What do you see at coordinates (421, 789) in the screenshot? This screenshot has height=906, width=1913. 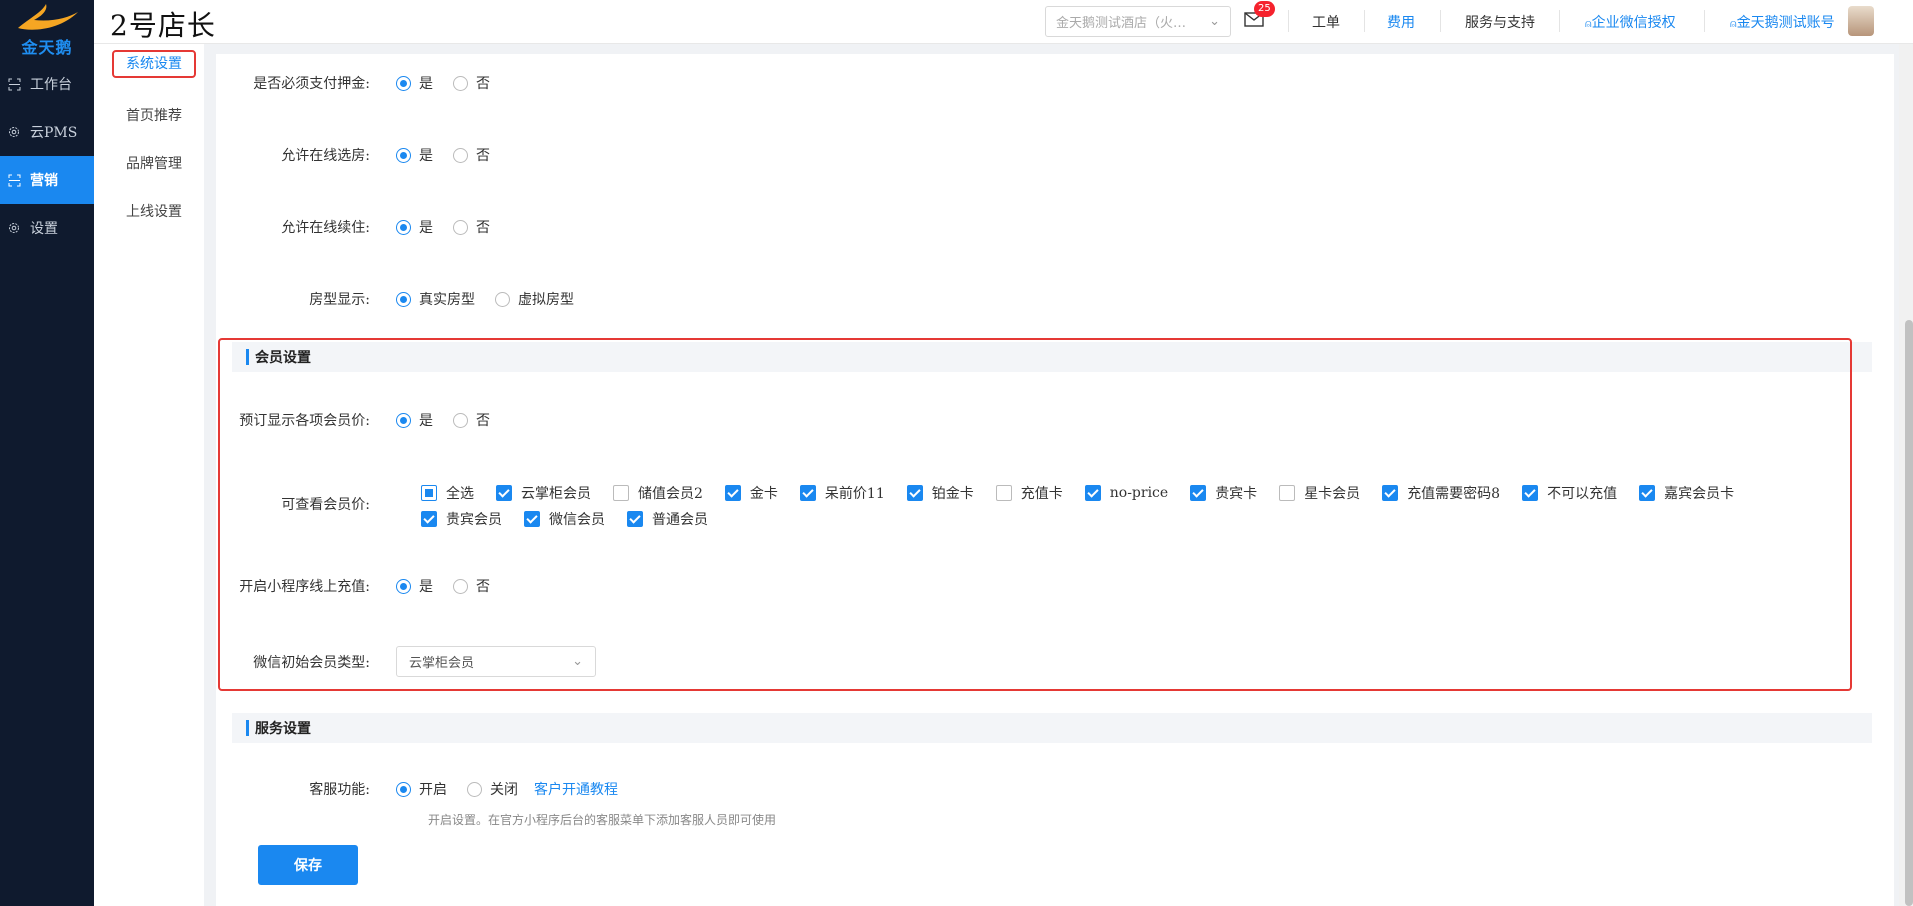 I see `radio-on: 开启` at bounding box center [421, 789].